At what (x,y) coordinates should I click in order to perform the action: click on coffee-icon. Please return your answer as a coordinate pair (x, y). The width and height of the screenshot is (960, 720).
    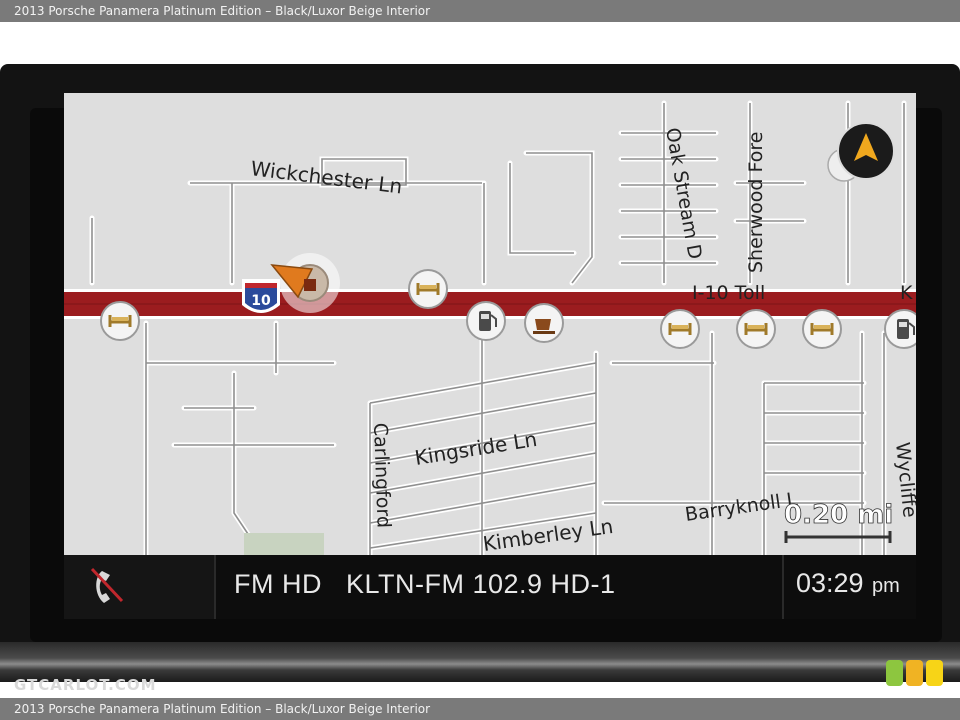
    Looking at the image, I should click on (544, 323).